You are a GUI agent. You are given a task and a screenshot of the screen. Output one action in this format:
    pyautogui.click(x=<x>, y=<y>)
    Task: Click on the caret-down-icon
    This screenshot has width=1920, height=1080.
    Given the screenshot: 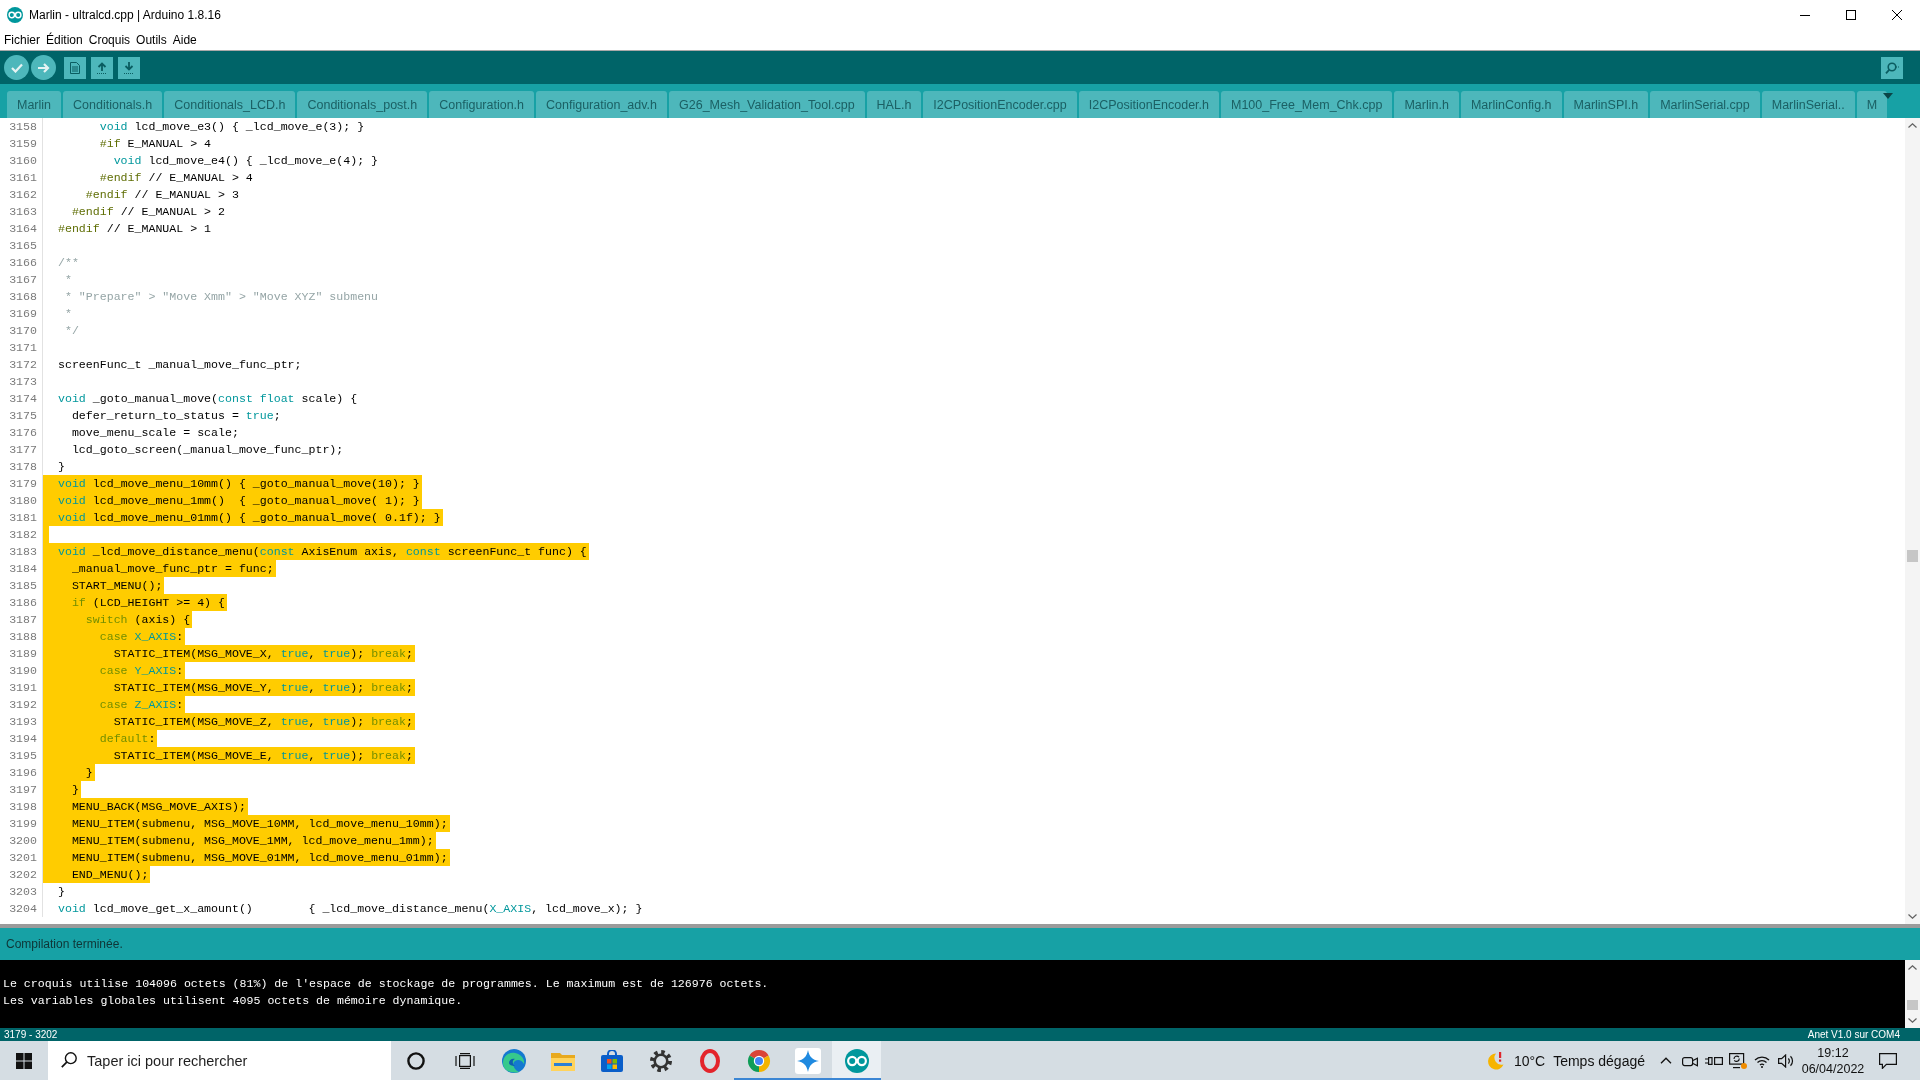 What is the action you would take?
    pyautogui.click(x=1888, y=96)
    